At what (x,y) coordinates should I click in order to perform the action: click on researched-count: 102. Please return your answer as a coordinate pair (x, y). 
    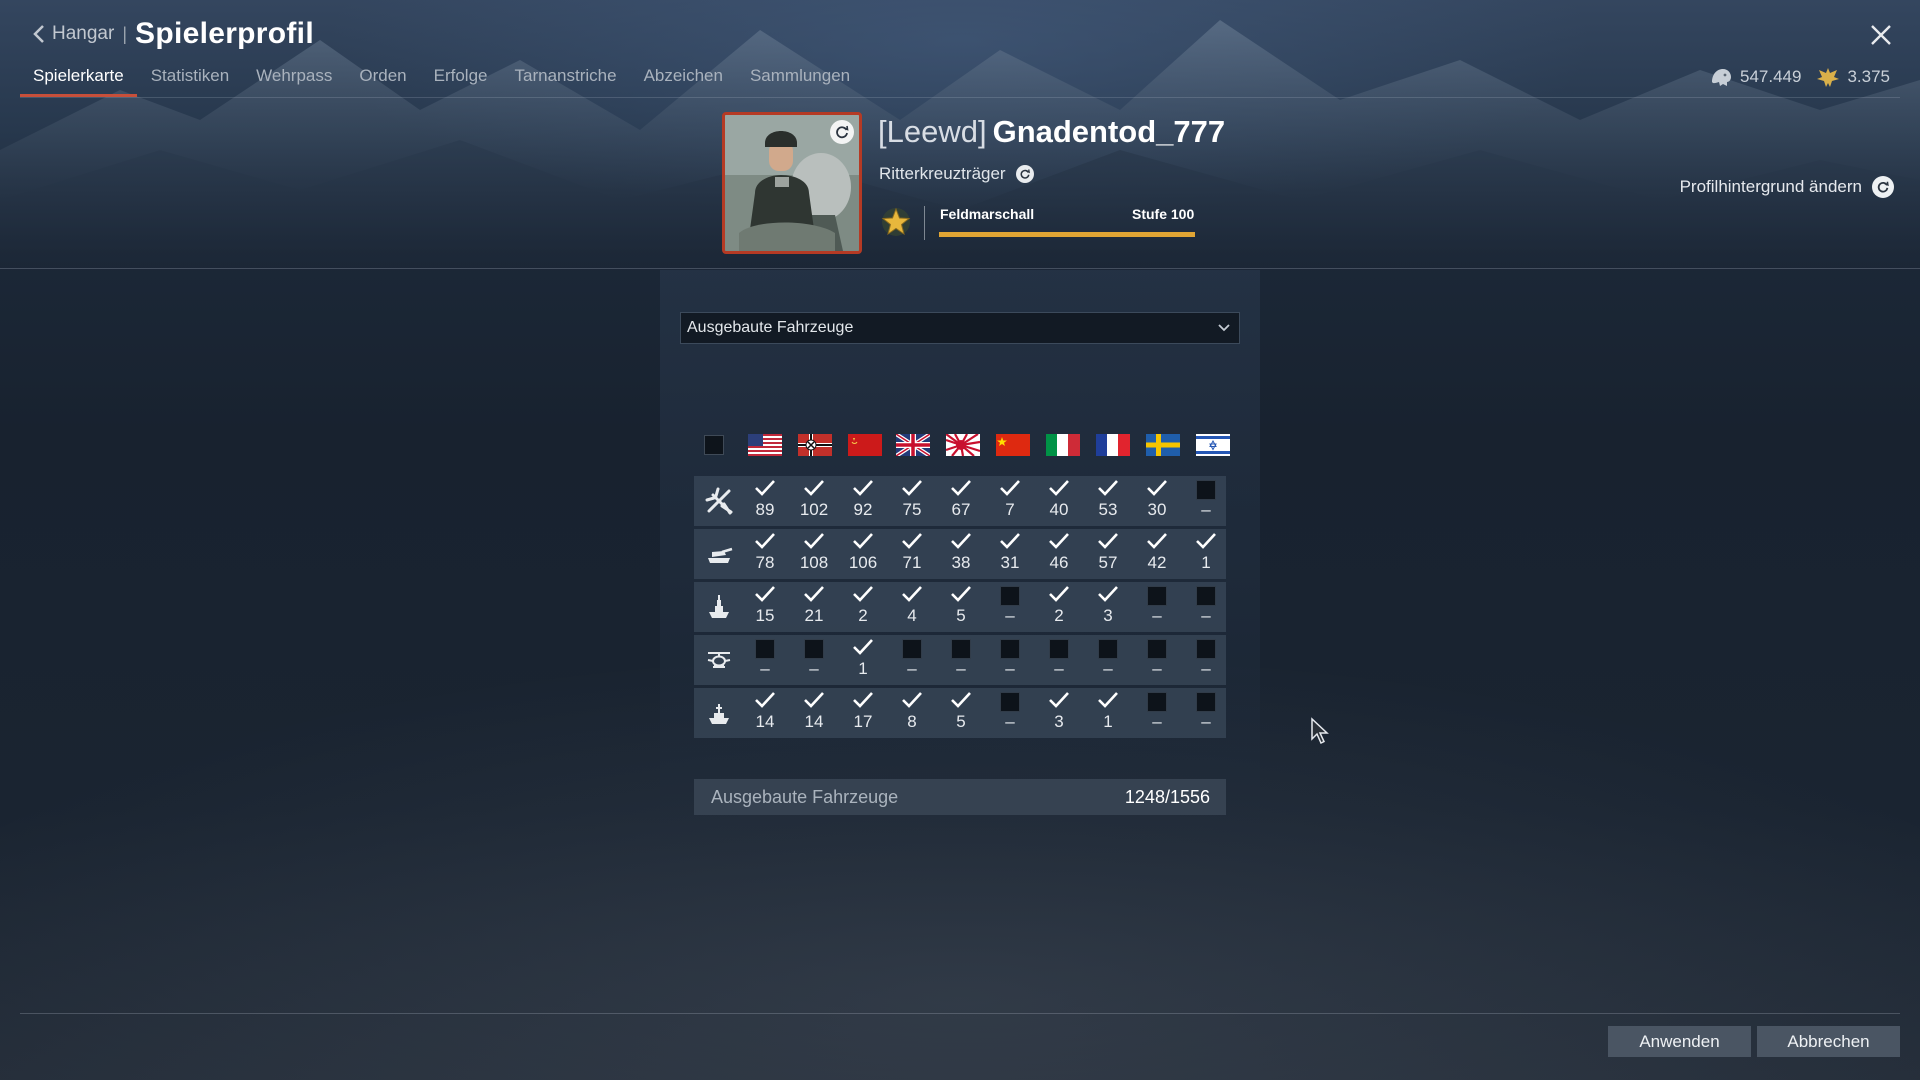
    Looking at the image, I should click on (814, 509).